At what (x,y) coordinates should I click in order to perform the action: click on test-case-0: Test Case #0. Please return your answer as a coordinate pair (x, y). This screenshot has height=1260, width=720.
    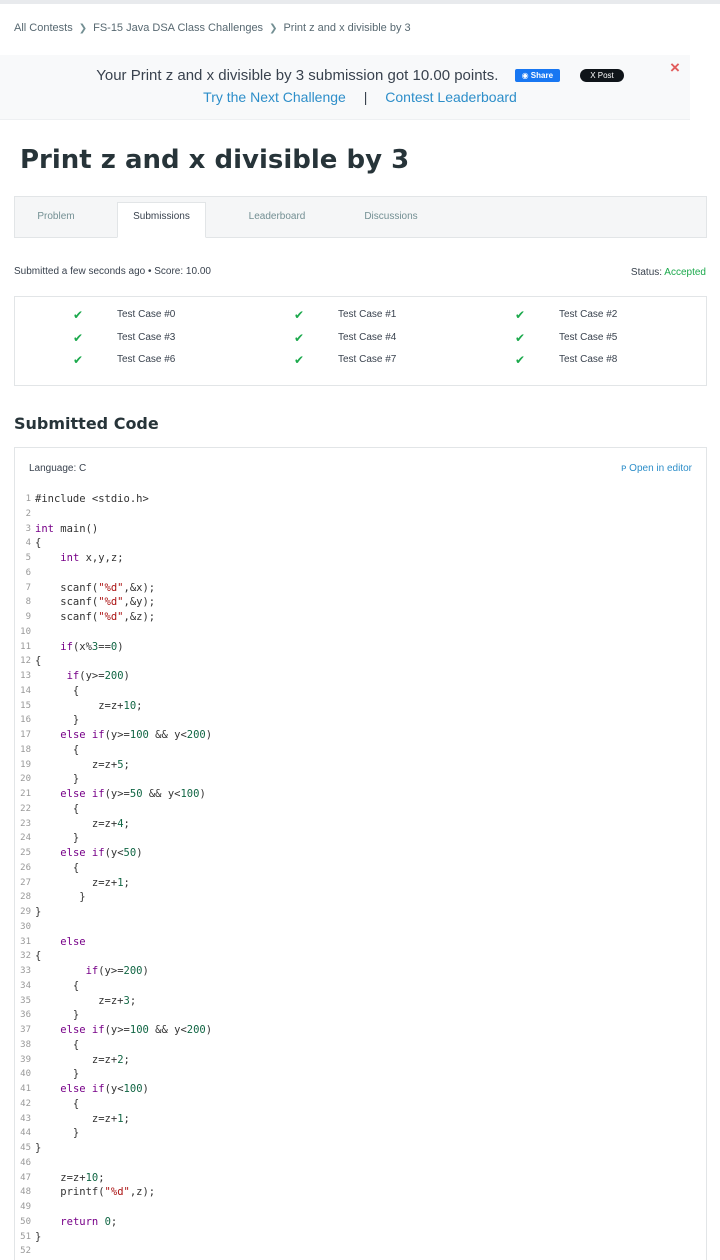
    Looking at the image, I should click on (146, 314).